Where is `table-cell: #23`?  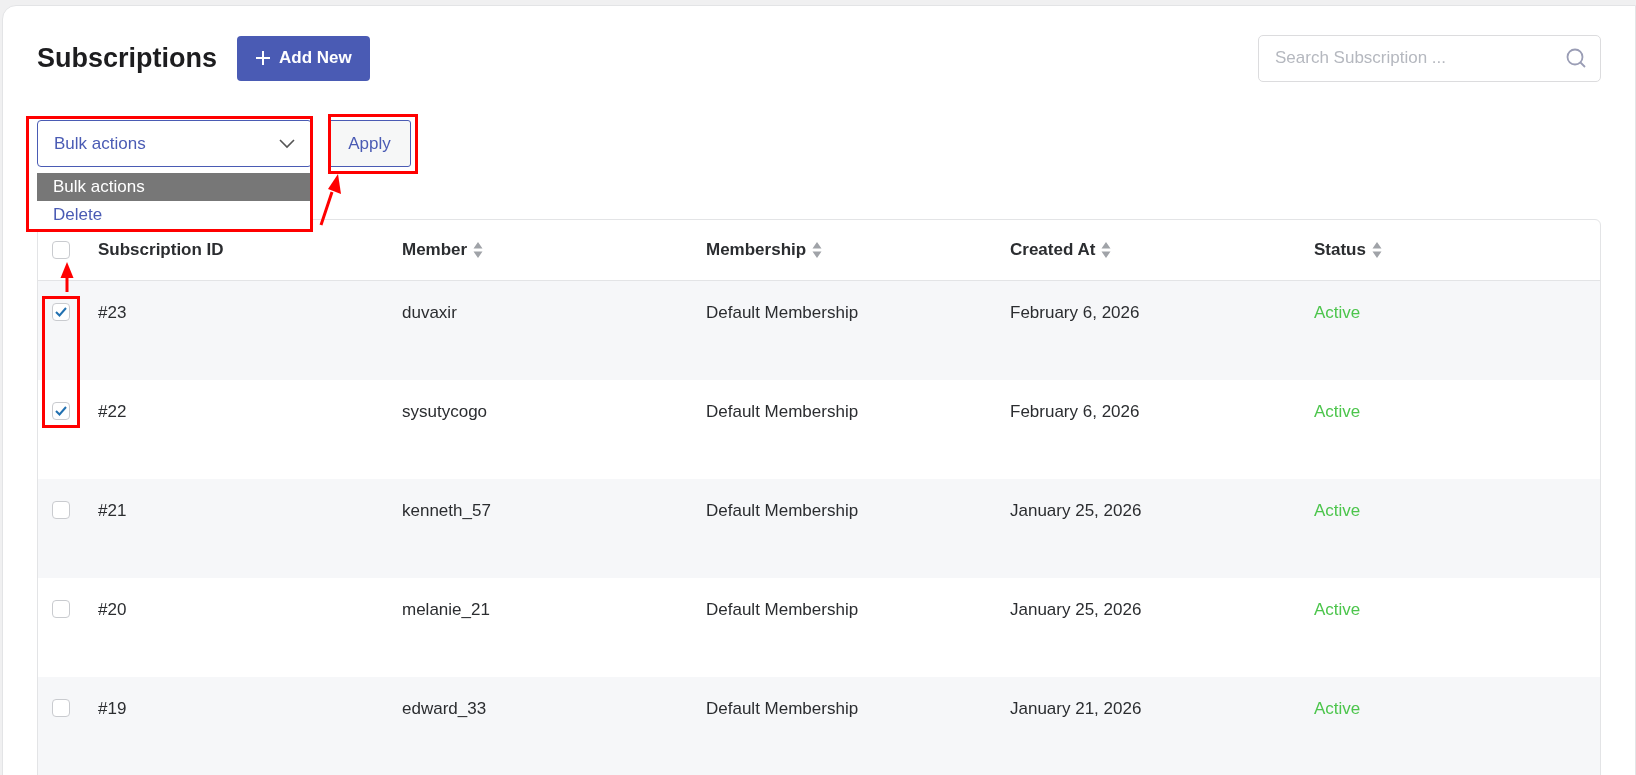 table-cell: #23 is located at coordinates (112, 313).